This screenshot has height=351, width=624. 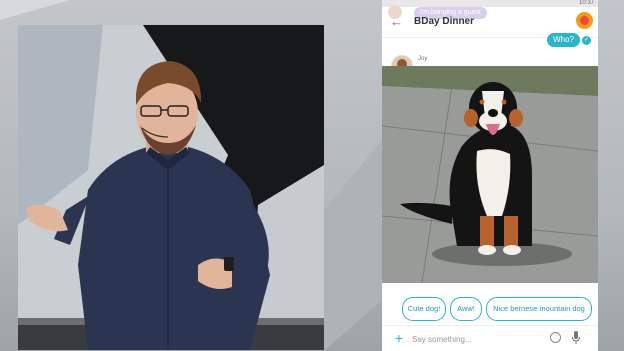 I want to click on smart-reply-suggestions: Cute dog! Aww! Nice bernese mountain dog, so click(x=490, y=309).